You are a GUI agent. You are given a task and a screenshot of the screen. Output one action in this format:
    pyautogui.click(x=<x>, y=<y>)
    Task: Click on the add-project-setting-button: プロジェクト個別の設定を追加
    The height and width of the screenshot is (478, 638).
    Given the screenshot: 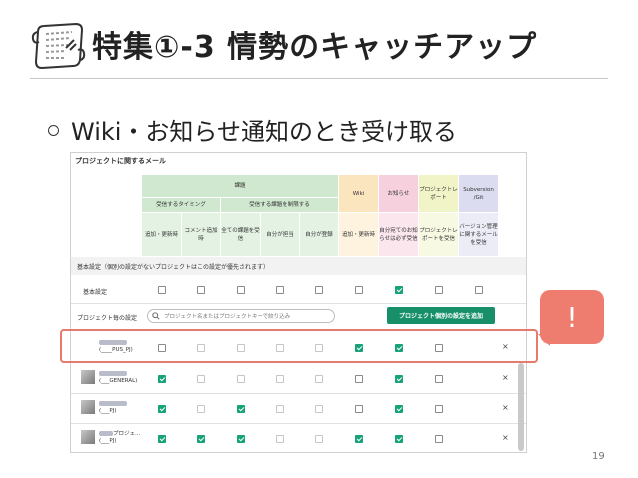 What is the action you would take?
    pyautogui.click(x=441, y=315)
    